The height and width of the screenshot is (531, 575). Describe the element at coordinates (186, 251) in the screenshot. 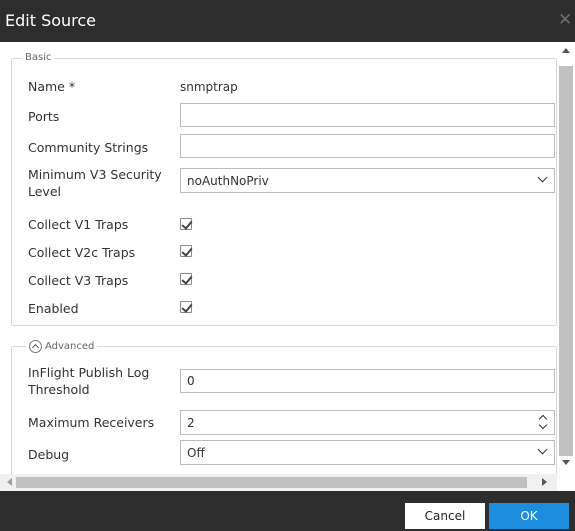

I see `collect-v2c-checkbox` at that location.